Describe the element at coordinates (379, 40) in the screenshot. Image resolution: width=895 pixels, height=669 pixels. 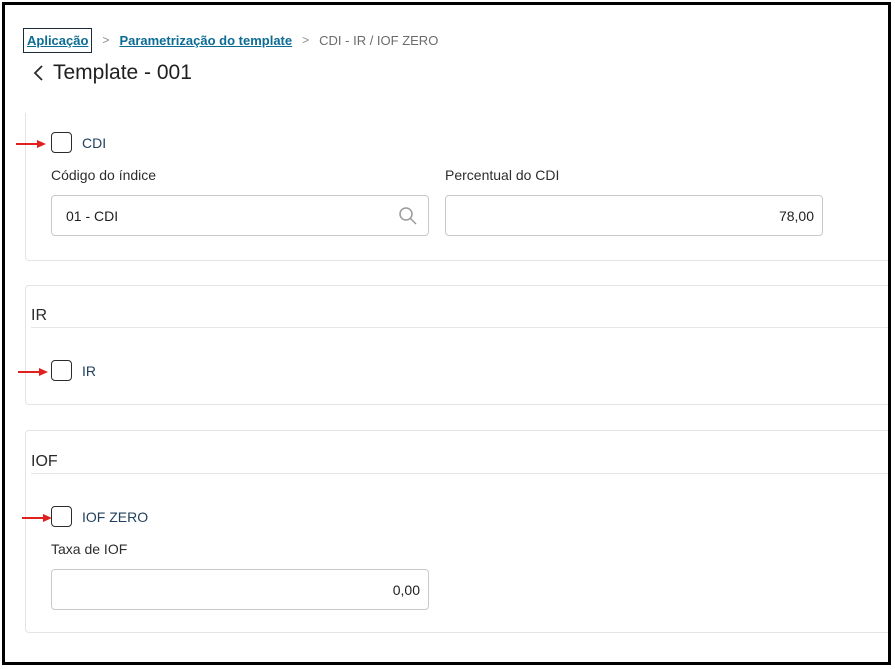
I see `breadcrumb-current: CDI - IR / IOF ZERO` at that location.